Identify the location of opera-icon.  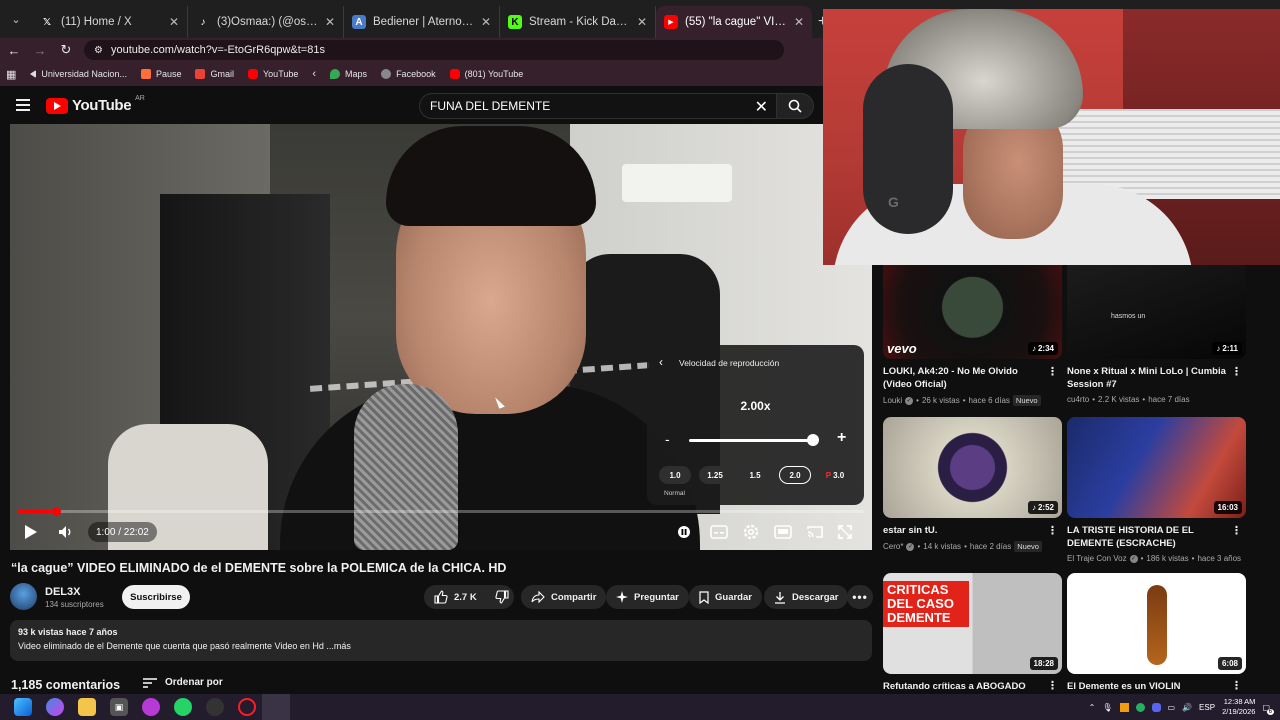
(247, 707).